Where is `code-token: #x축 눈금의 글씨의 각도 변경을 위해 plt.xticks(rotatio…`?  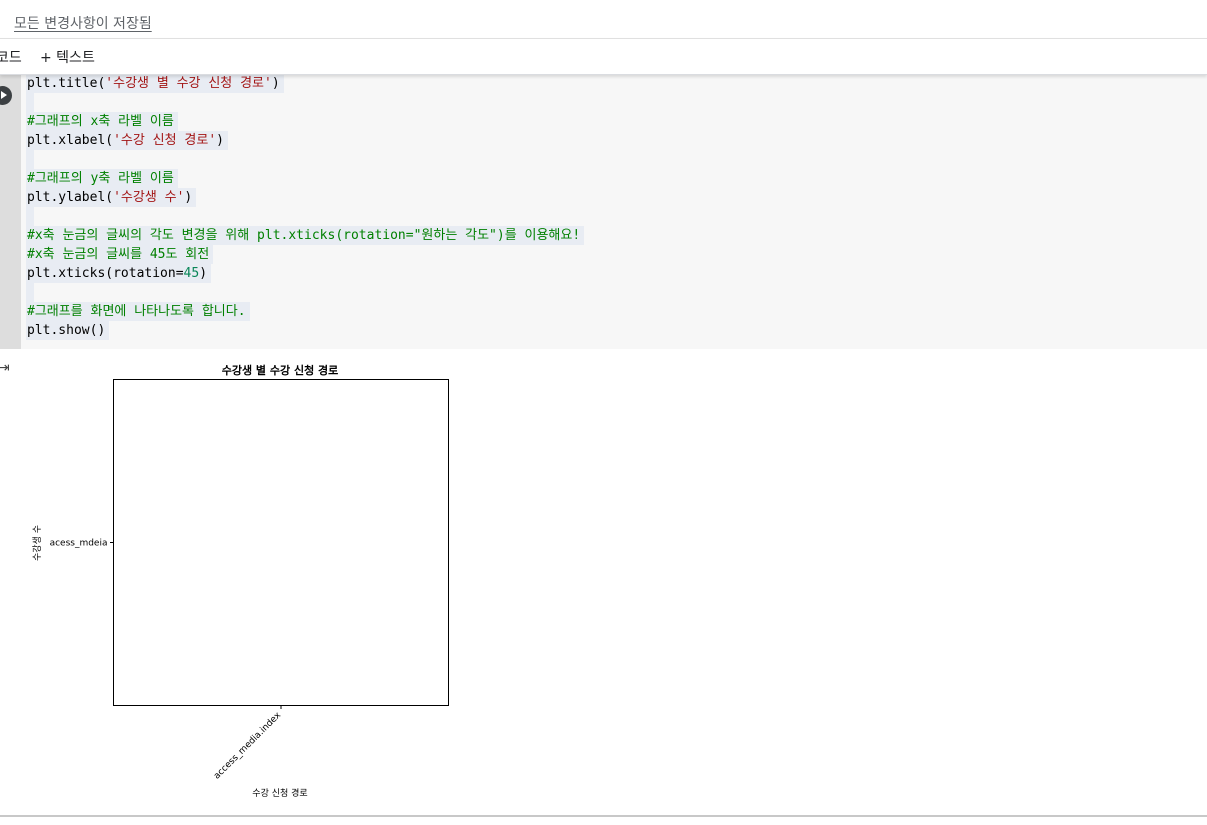 code-token: #x축 눈금의 글씨의 각도 변경을 위해 plt.xticks(rotatio… is located at coordinates (304, 235).